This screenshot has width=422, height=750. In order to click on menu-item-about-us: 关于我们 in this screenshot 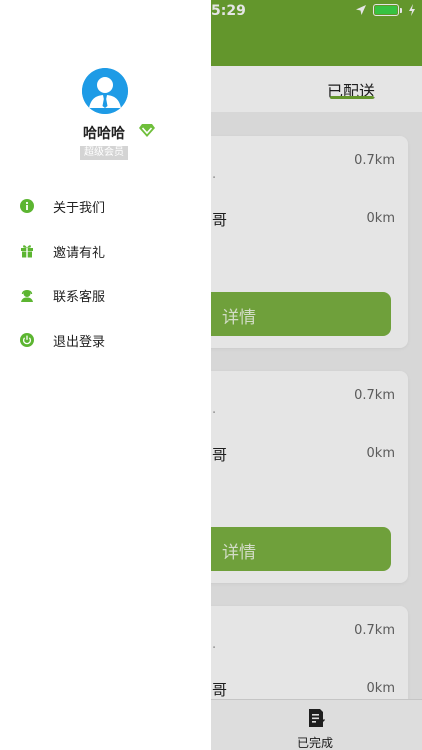, I will do `click(105, 206)`.